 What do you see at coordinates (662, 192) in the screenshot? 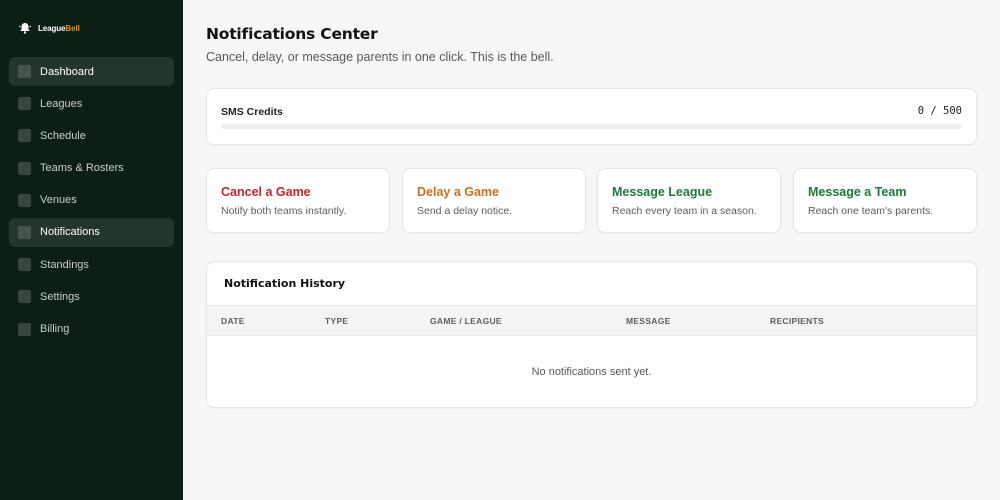
I see `message-league-title: Message League` at bounding box center [662, 192].